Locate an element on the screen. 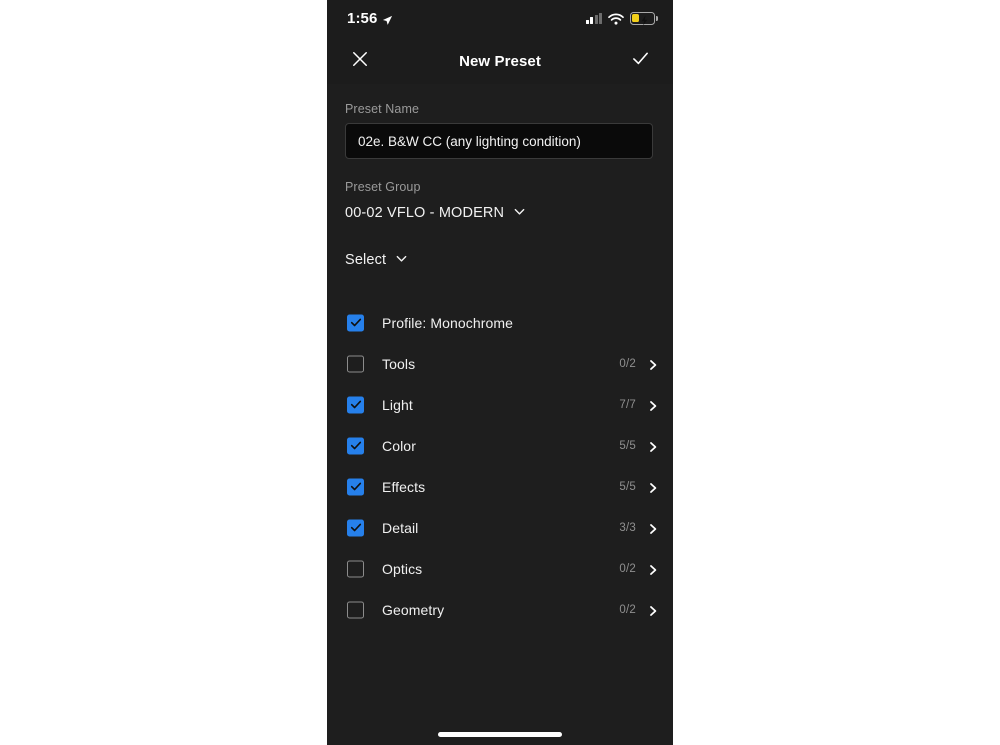  status-bar: 1:56 is located at coordinates (500, 19).